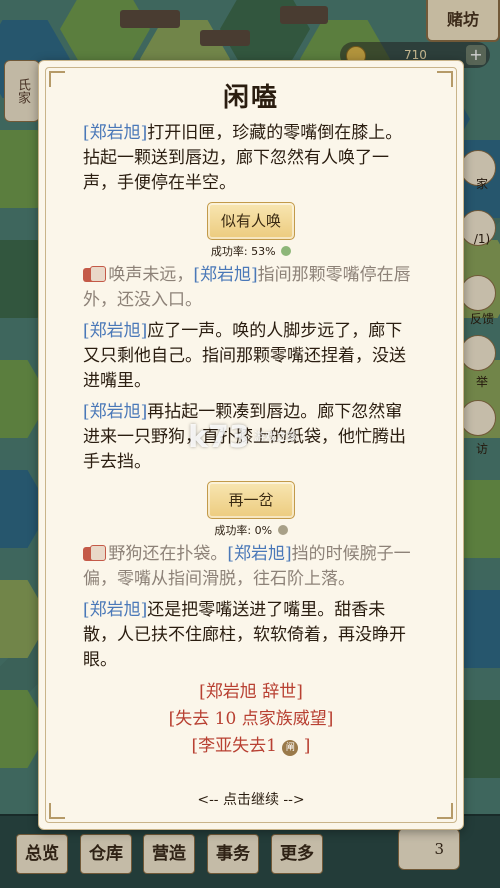 The image size is (500, 888). I want to click on choice-group-2: 再一岔 成功率: 0%, so click(251, 509).